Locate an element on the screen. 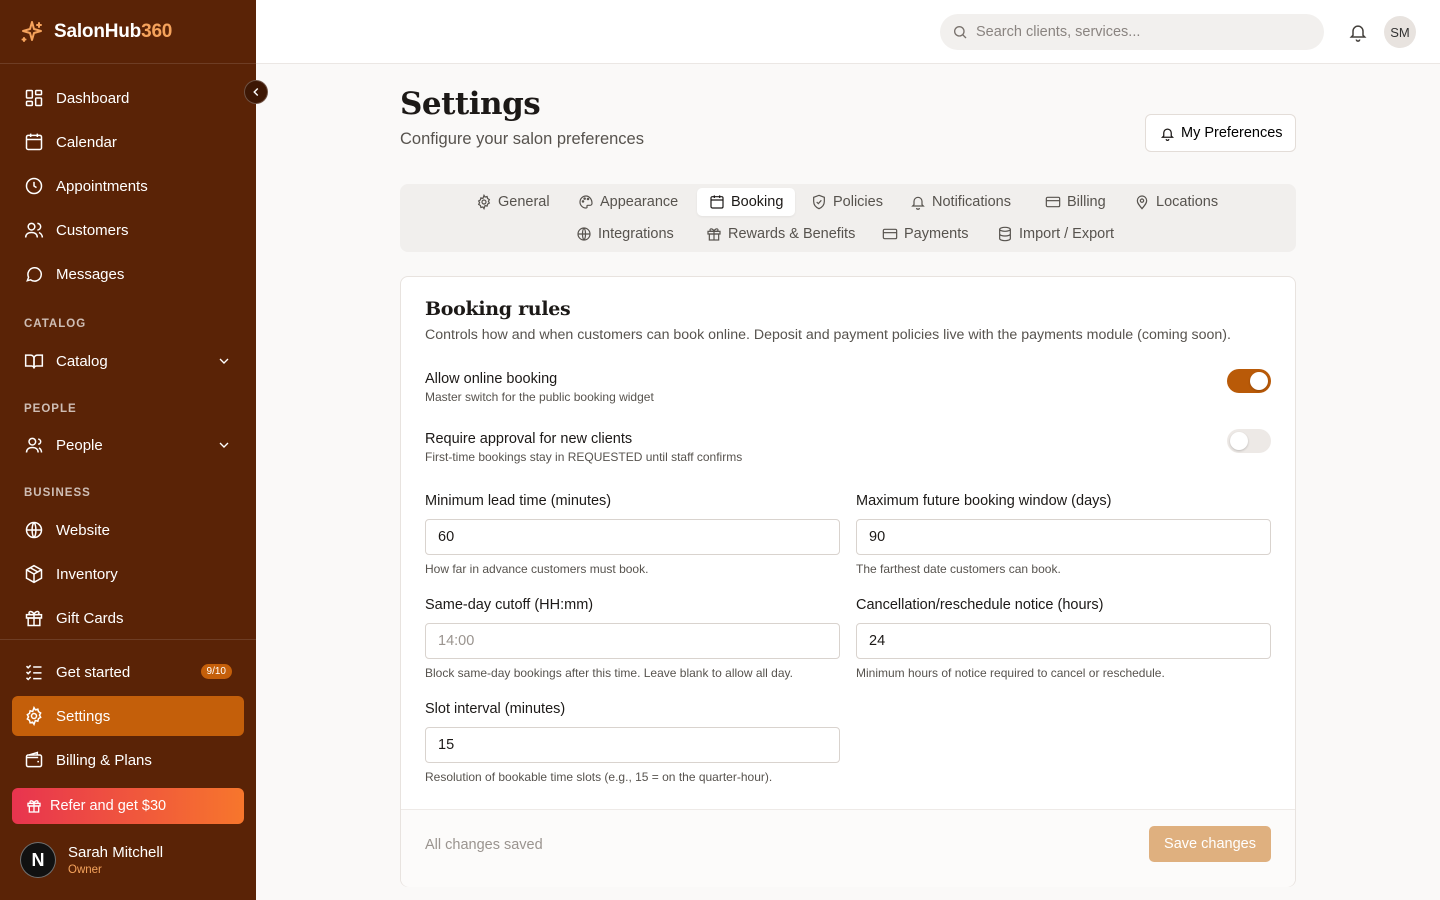 The width and height of the screenshot is (1440, 900). sidebar-item-label: People is located at coordinates (79, 445).